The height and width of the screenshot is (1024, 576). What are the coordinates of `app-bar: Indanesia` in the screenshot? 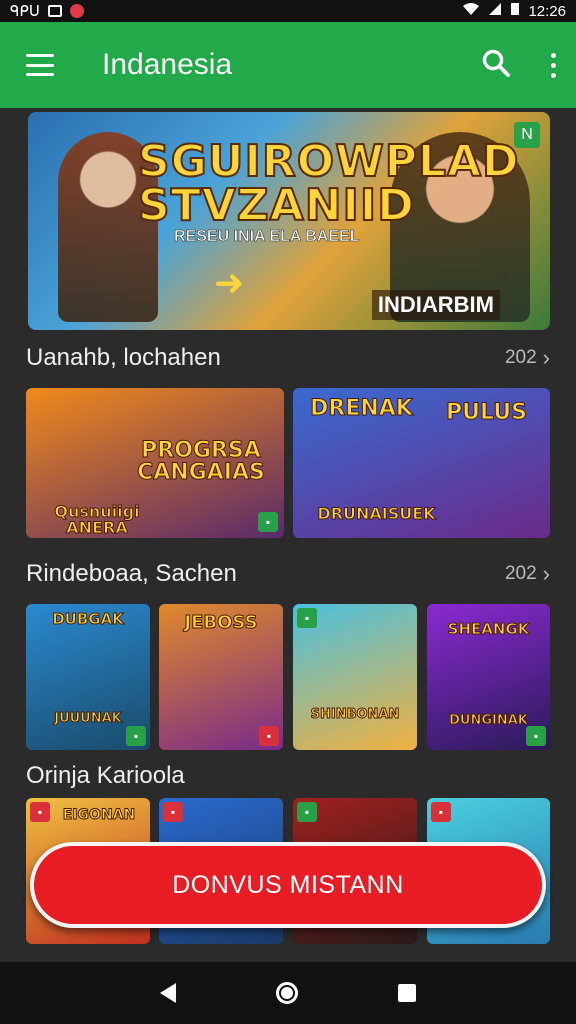 It's located at (288, 65).